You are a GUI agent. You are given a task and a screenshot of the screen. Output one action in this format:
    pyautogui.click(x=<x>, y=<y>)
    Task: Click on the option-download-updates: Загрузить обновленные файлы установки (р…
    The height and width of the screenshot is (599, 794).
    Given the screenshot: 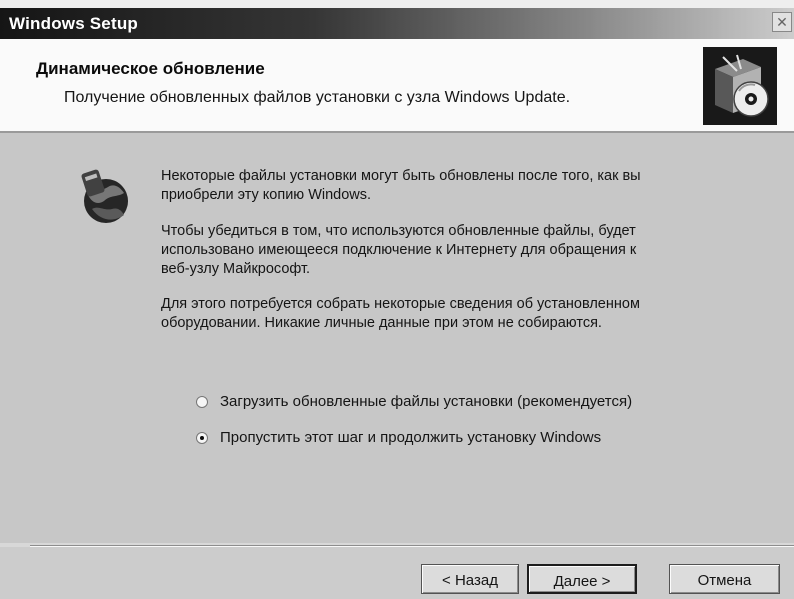 What is the action you would take?
    pyautogui.click(x=414, y=401)
    